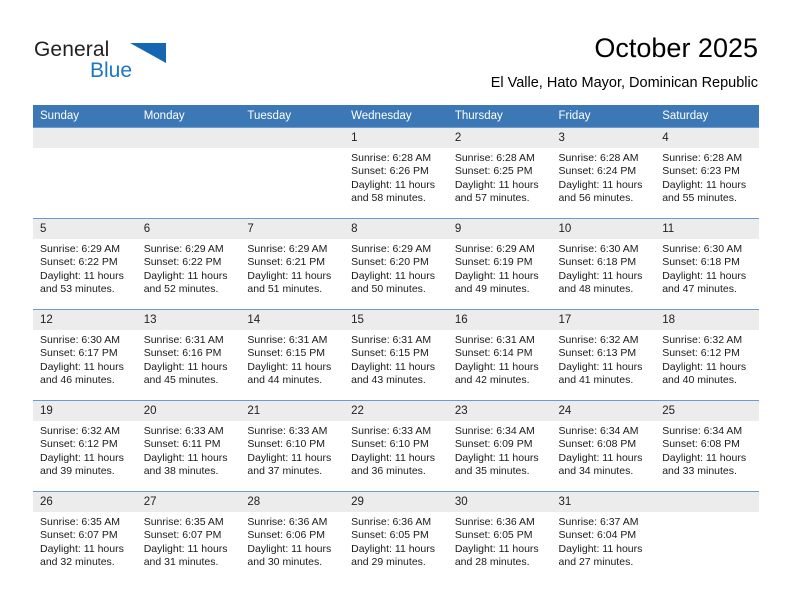 The image size is (792, 612). What do you see at coordinates (598, 431) in the screenshot?
I see `sunrise-time: Sunrise: 6:34 AM` at bounding box center [598, 431].